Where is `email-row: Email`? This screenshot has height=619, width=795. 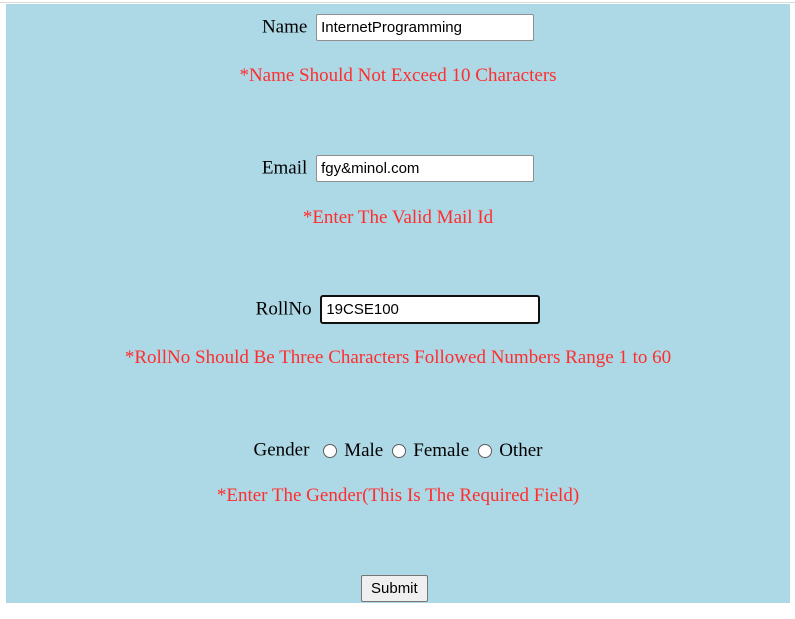
email-row: Email is located at coordinates (398, 168).